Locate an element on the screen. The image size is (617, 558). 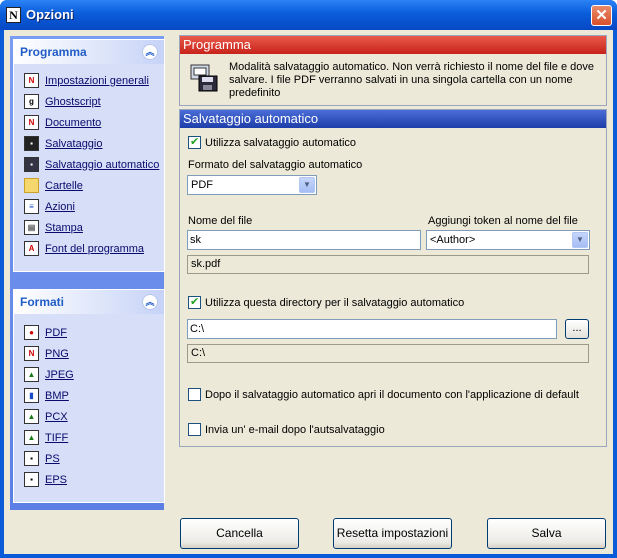
sidebar-item-label: TIFF is located at coordinates (57, 437).